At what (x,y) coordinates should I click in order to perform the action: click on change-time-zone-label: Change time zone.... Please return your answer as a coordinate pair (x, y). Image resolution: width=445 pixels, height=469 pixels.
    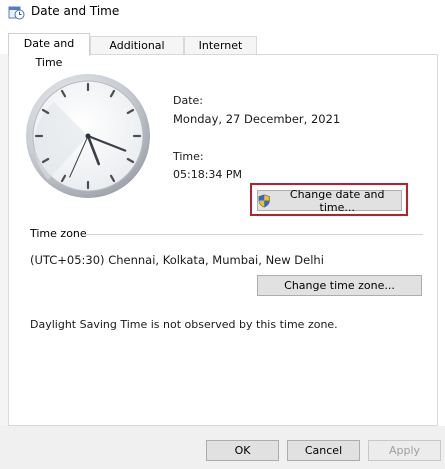
    Looking at the image, I should click on (339, 285).